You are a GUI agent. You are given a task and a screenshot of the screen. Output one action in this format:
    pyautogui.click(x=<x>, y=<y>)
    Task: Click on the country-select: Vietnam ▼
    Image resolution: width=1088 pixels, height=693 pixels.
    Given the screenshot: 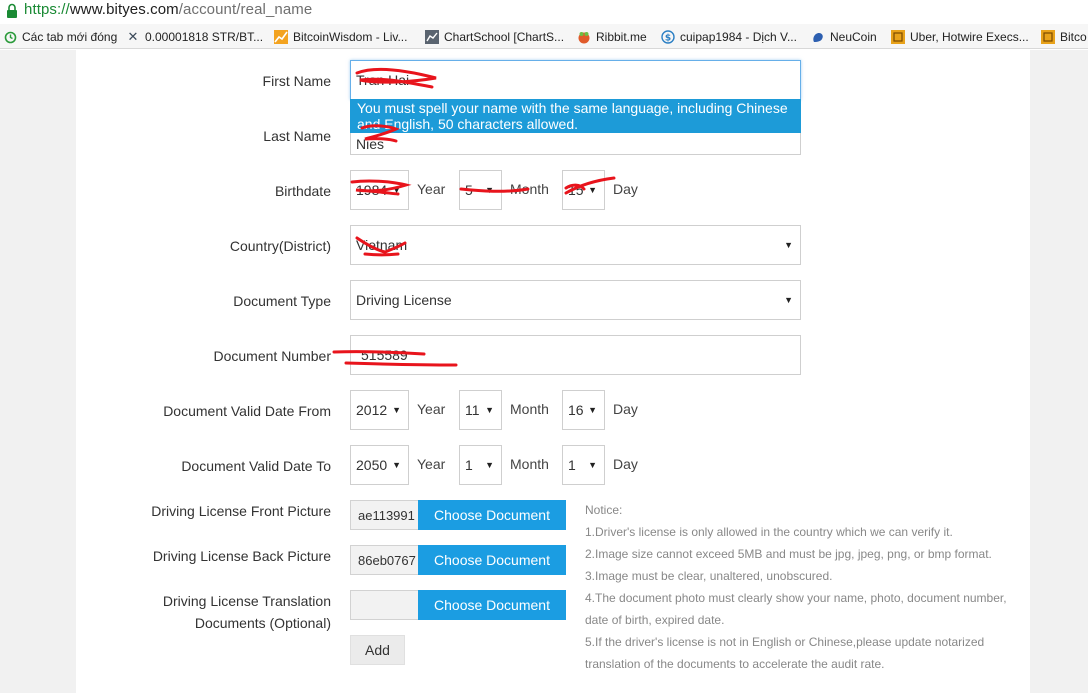 What is the action you would take?
    pyautogui.click(x=575, y=245)
    